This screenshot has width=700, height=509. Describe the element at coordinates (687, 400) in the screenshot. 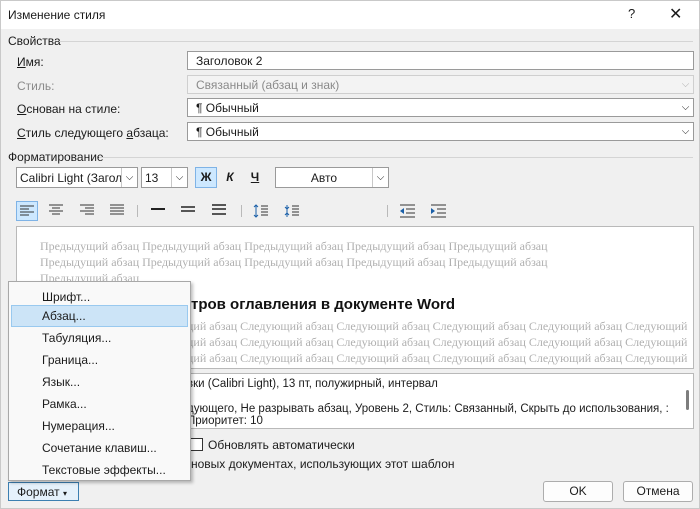

I see `description-scrollbar` at that location.